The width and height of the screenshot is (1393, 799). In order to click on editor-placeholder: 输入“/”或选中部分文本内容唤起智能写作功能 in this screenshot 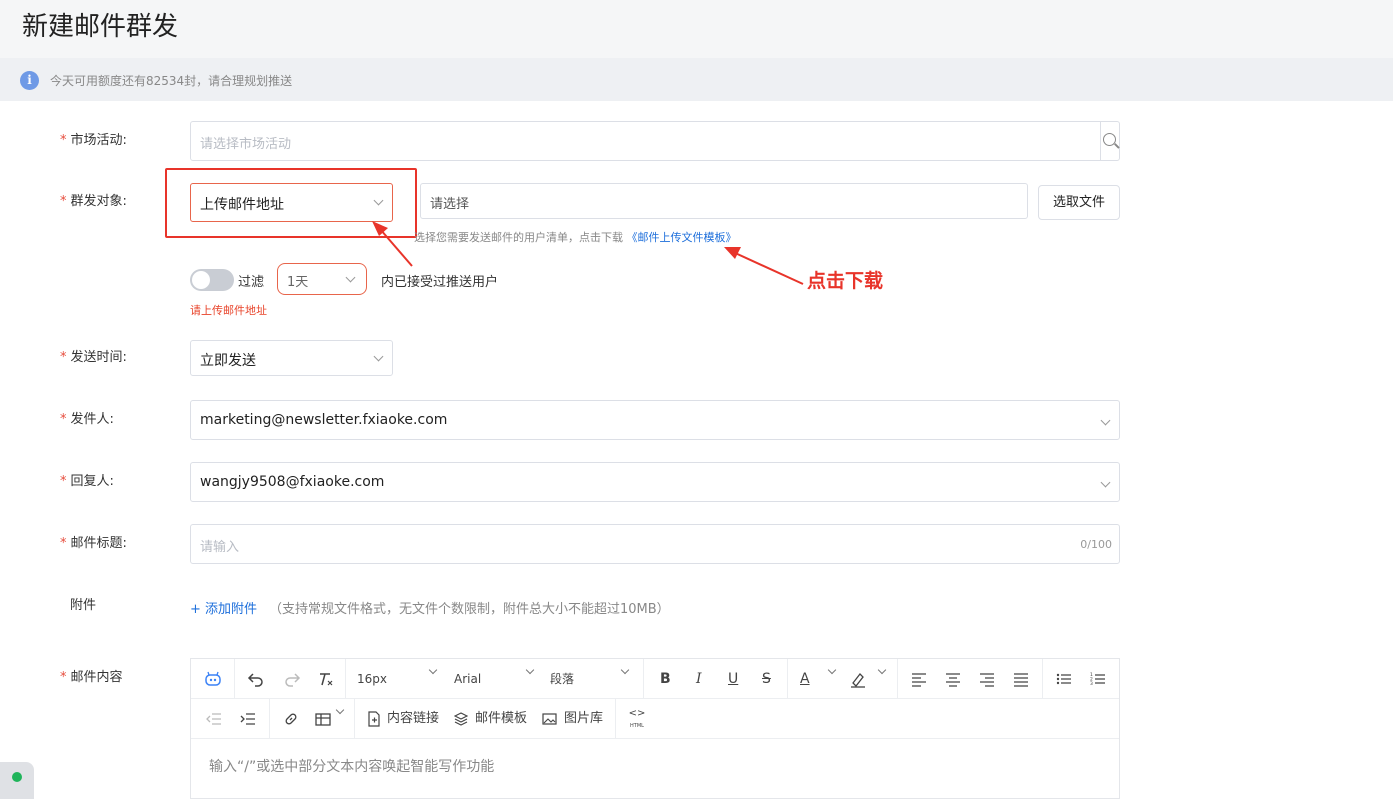, I will do `click(352, 767)`.